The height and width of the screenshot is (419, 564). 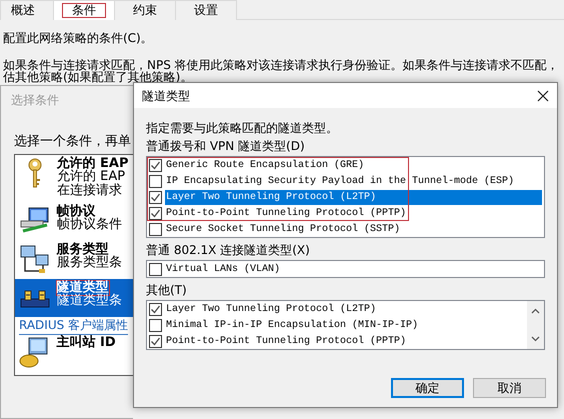 I want to click on highlight-frame: 设置, so click(x=206, y=10).